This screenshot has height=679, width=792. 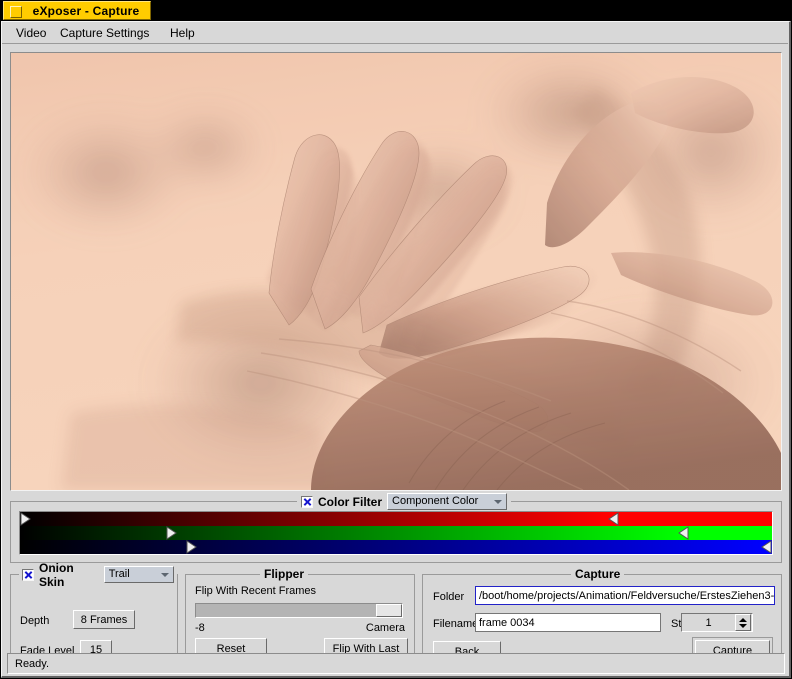 What do you see at coordinates (717, 622) in the screenshot?
I see `step-stepper: 1` at bounding box center [717, 622].